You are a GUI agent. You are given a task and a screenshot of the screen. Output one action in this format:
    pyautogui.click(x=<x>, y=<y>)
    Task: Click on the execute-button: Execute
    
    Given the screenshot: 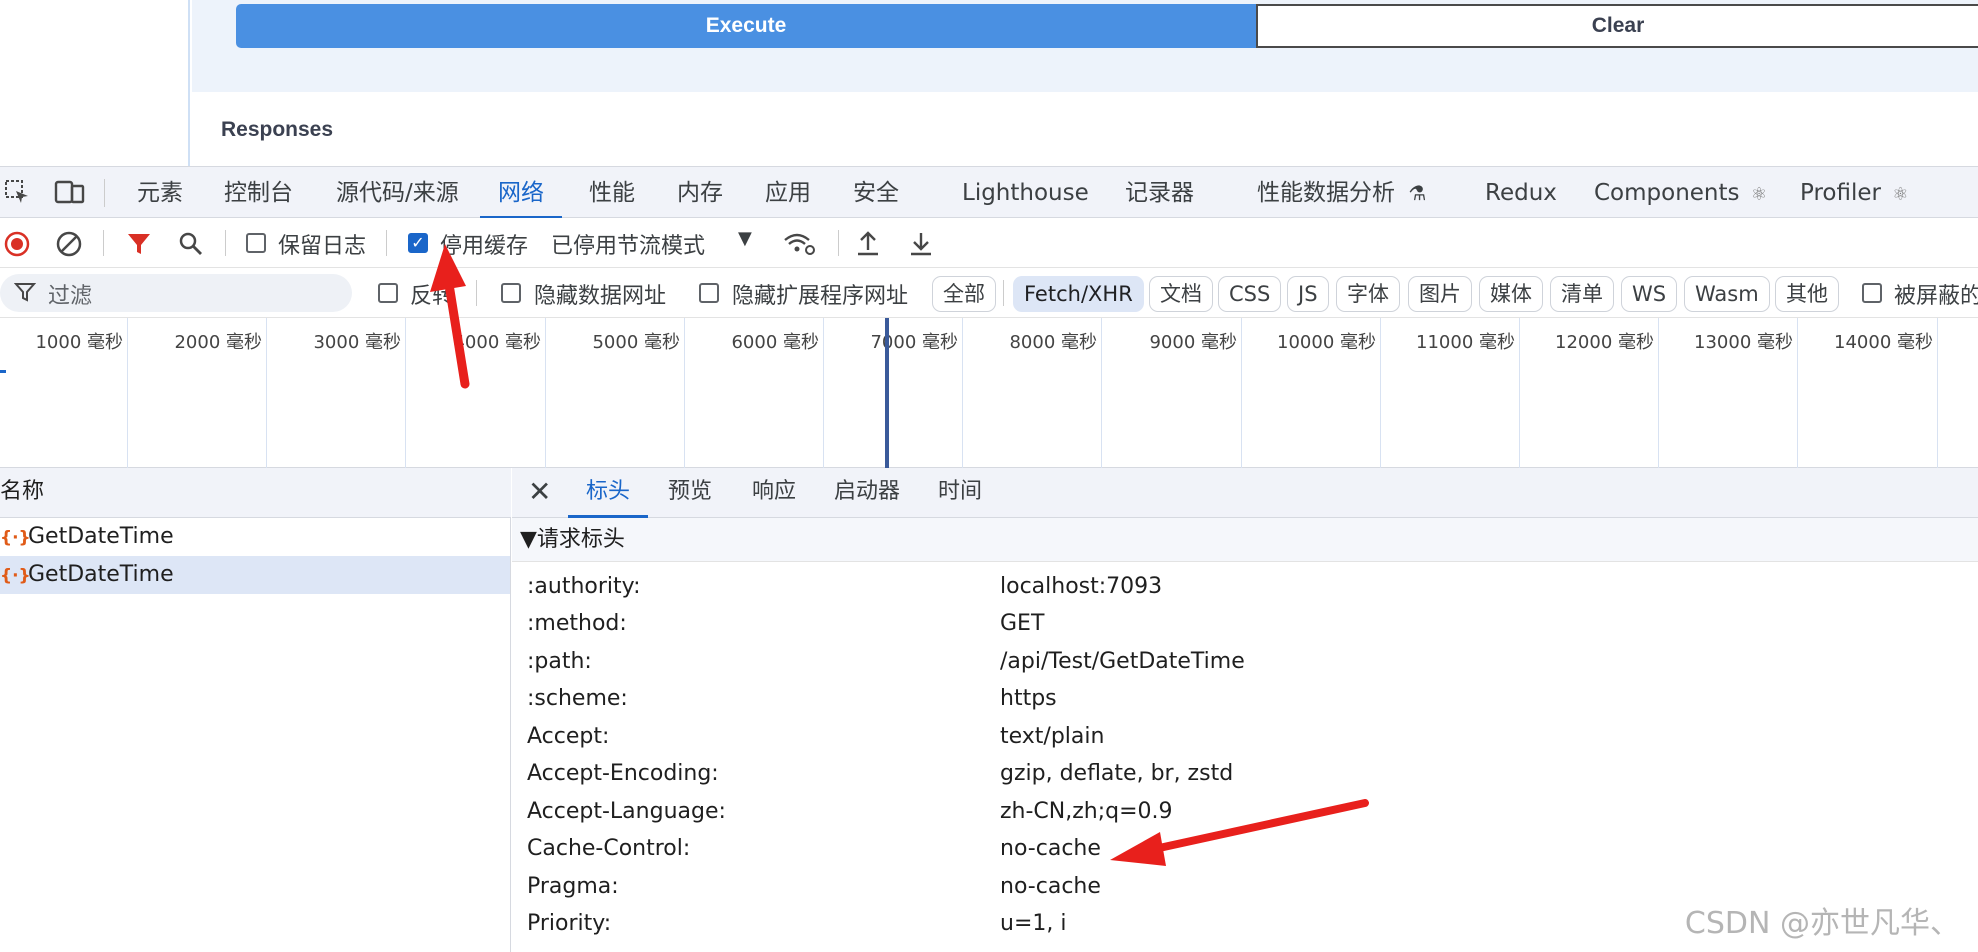 What is the action you would take?
    pyautogui.click(x=746, y=26)
    